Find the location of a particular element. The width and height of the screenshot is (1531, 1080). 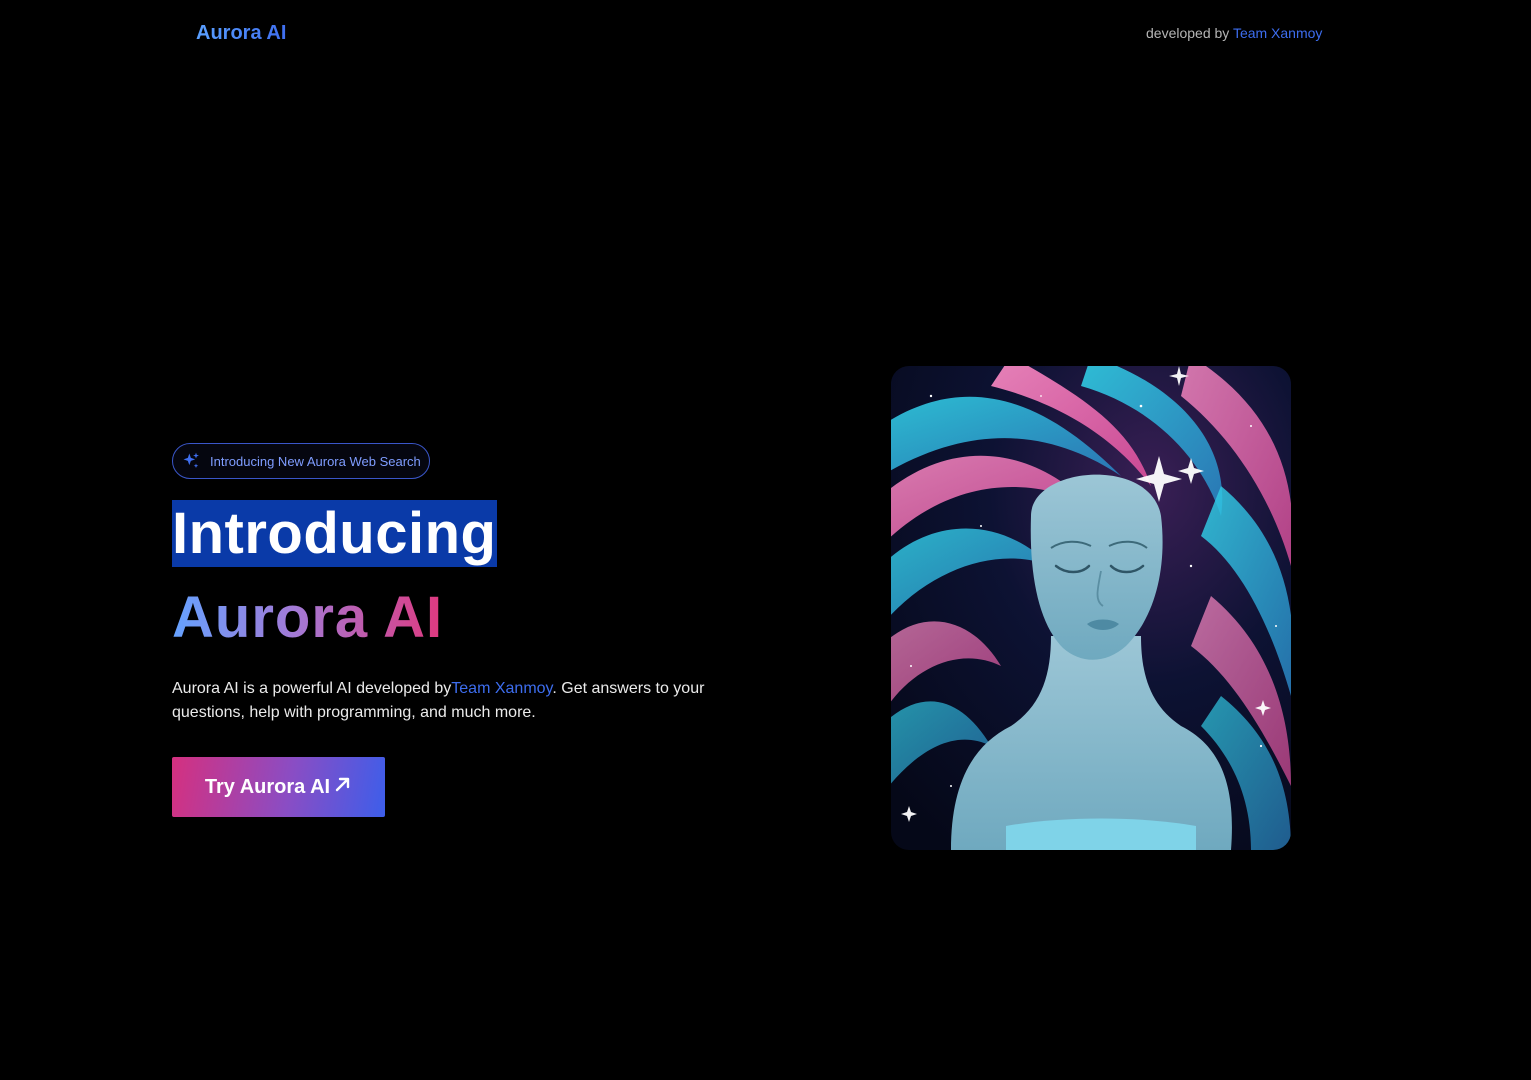

brand-logo: Aurora AI is located at coordinates (241, 33).